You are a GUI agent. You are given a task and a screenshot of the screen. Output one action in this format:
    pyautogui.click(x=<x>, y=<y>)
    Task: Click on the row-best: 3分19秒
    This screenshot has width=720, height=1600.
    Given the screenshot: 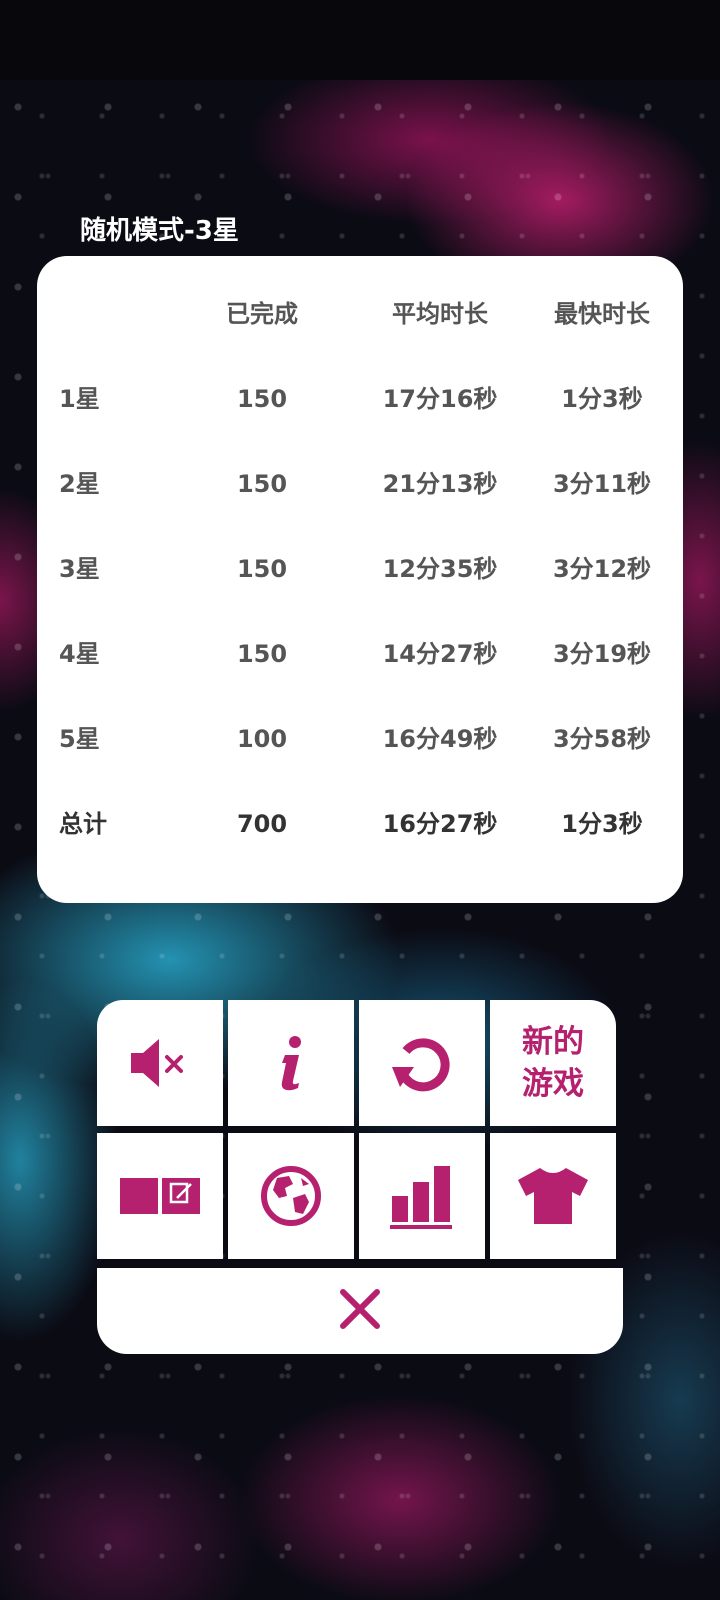 What is the action you would take?
    pyautogui.click(x=602, y=654)
    